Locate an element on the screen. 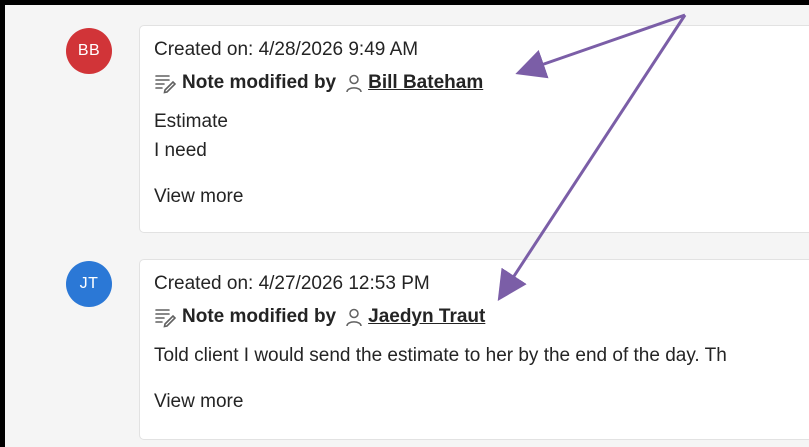 This screenshot has height=447, width=809. note-title-row: Note modified by Jaedyn Traut is located at coordinates (481, 317).